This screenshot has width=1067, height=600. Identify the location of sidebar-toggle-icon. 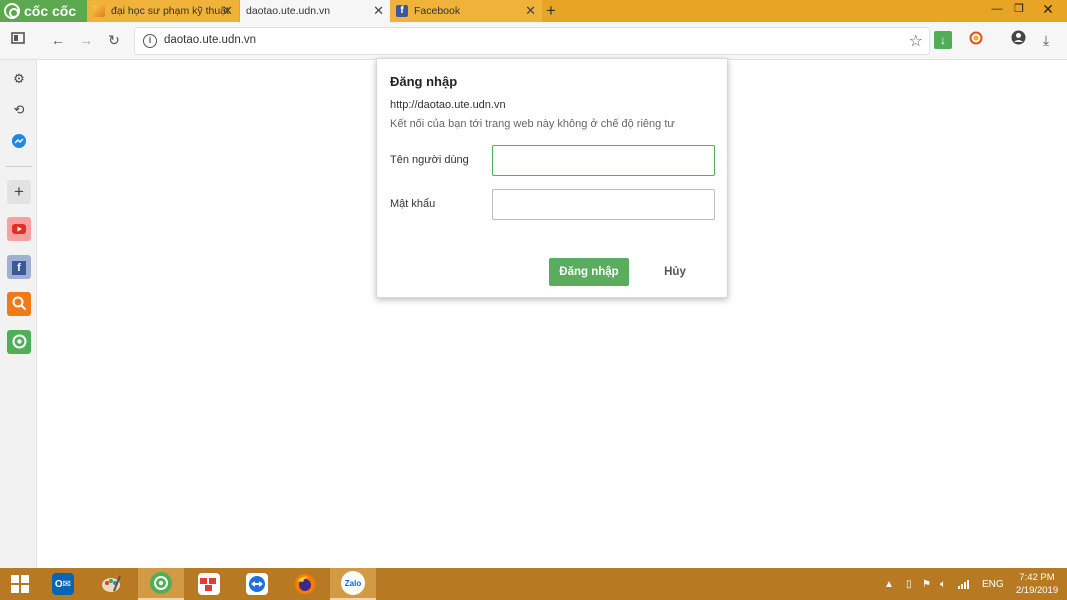
(18, 40).